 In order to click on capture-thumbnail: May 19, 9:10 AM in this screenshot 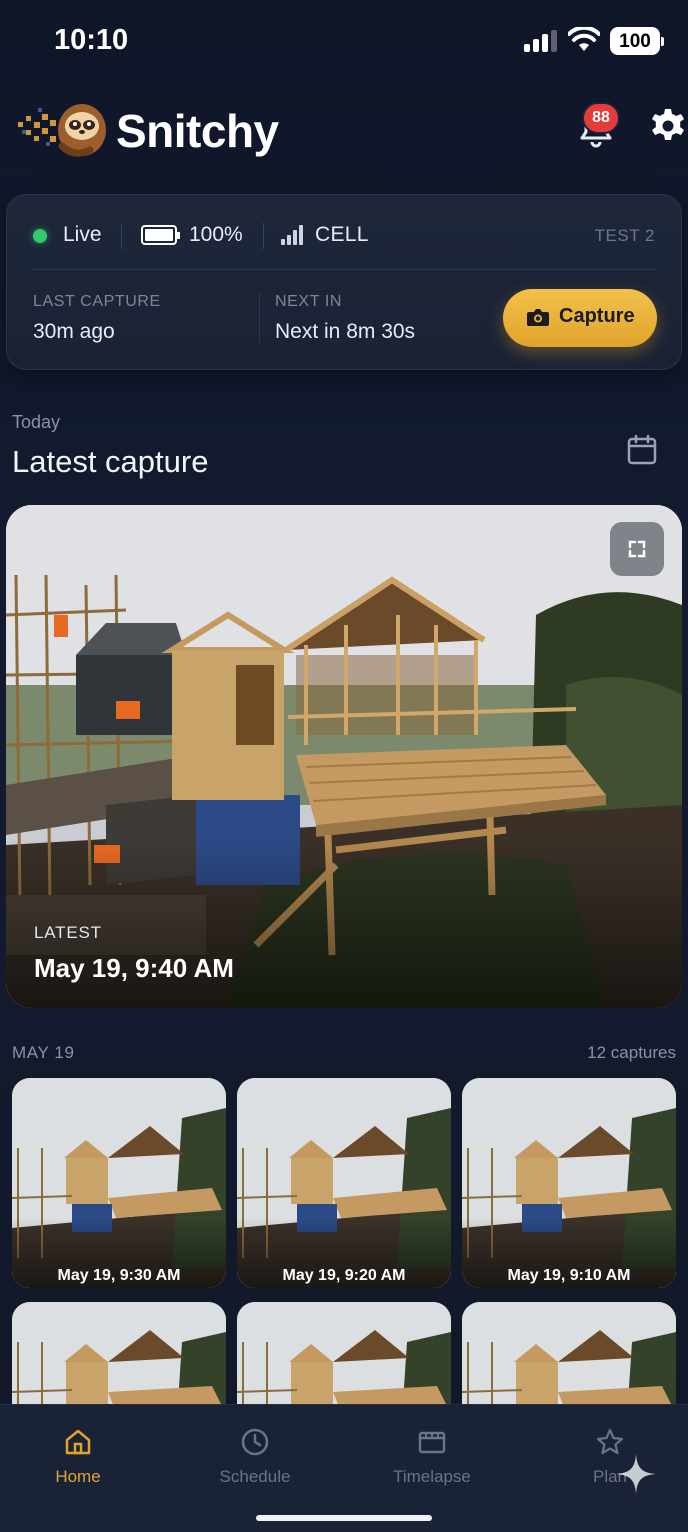, I will do `click(569, 1183)`.